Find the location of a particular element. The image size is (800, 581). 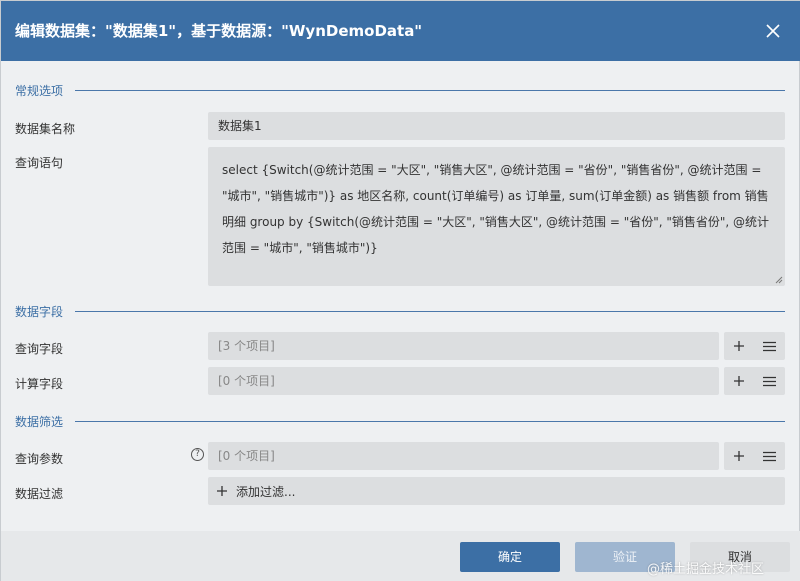

query-fields-menu-button is located at coordinates (769, 346).